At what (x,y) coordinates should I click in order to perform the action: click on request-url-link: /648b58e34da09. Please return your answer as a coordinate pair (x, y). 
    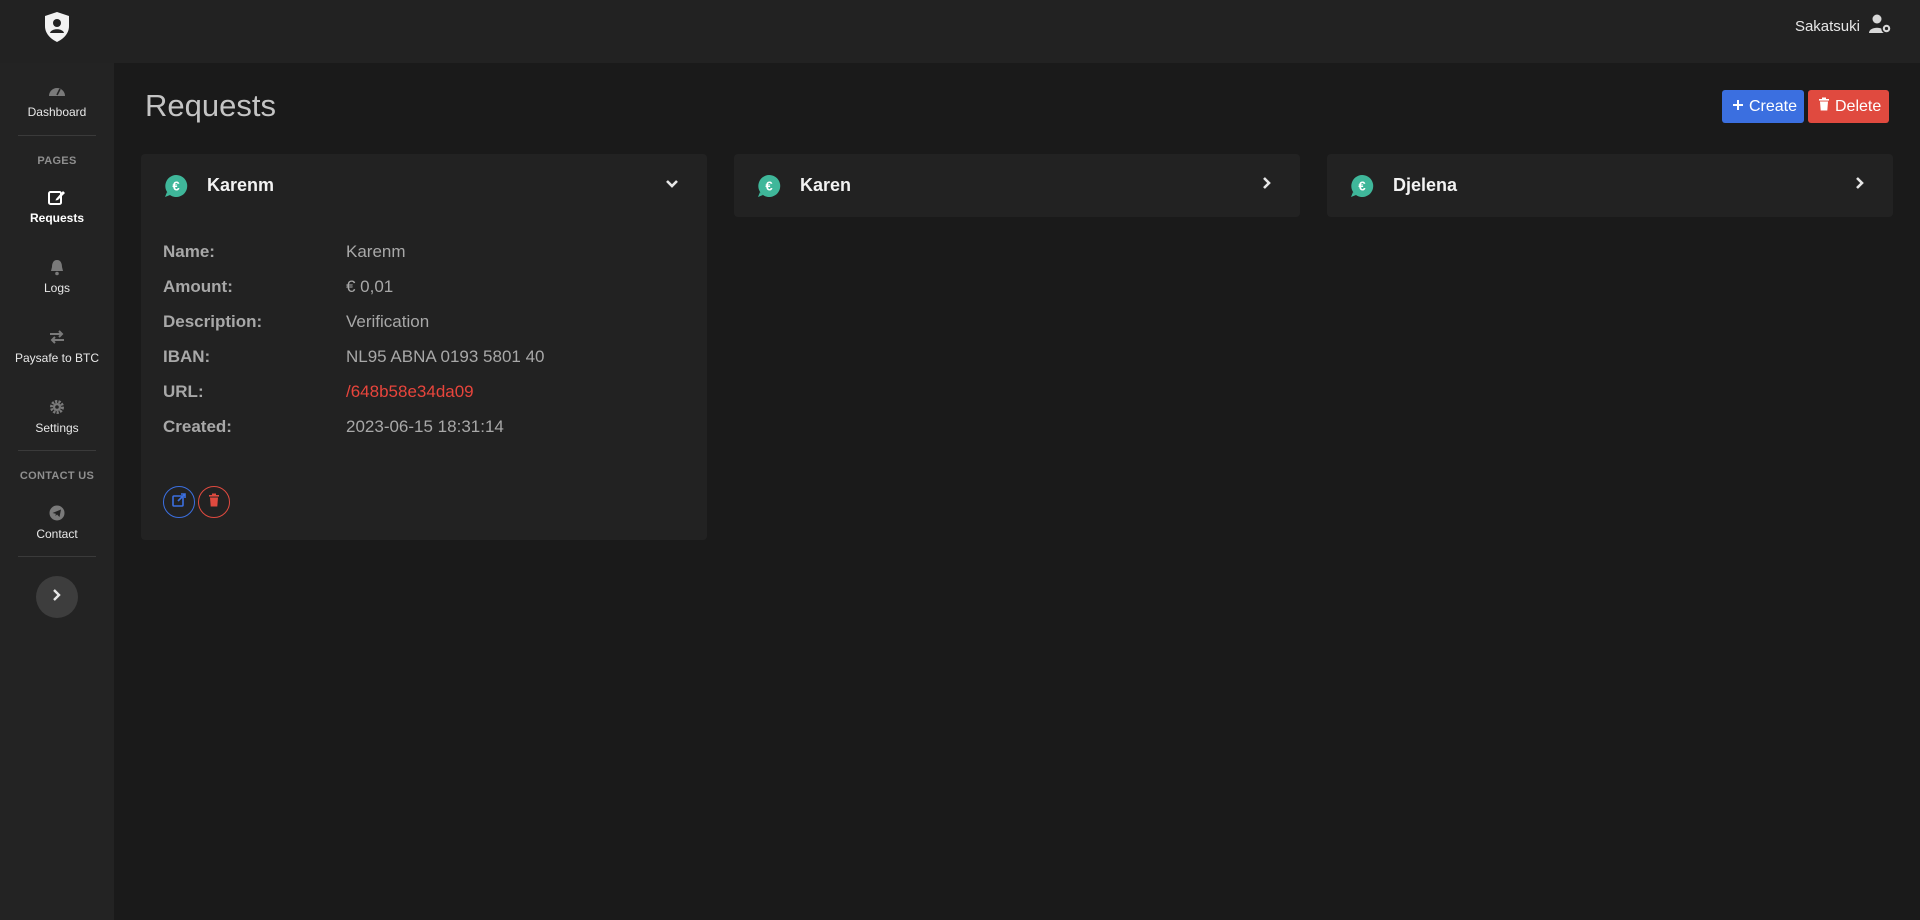
    Looking at the image, I should click on (410, 399).